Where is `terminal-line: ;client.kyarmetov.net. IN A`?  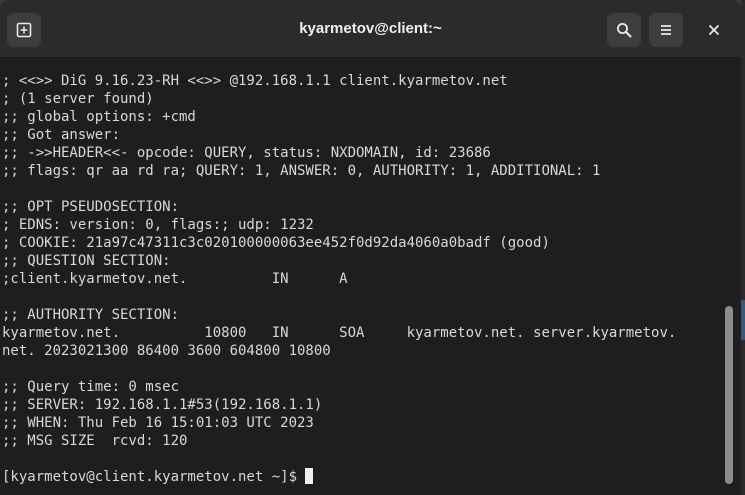
terminal-line: ;client.kyarmetov.net. IN A is located at coordinates (175, 279).